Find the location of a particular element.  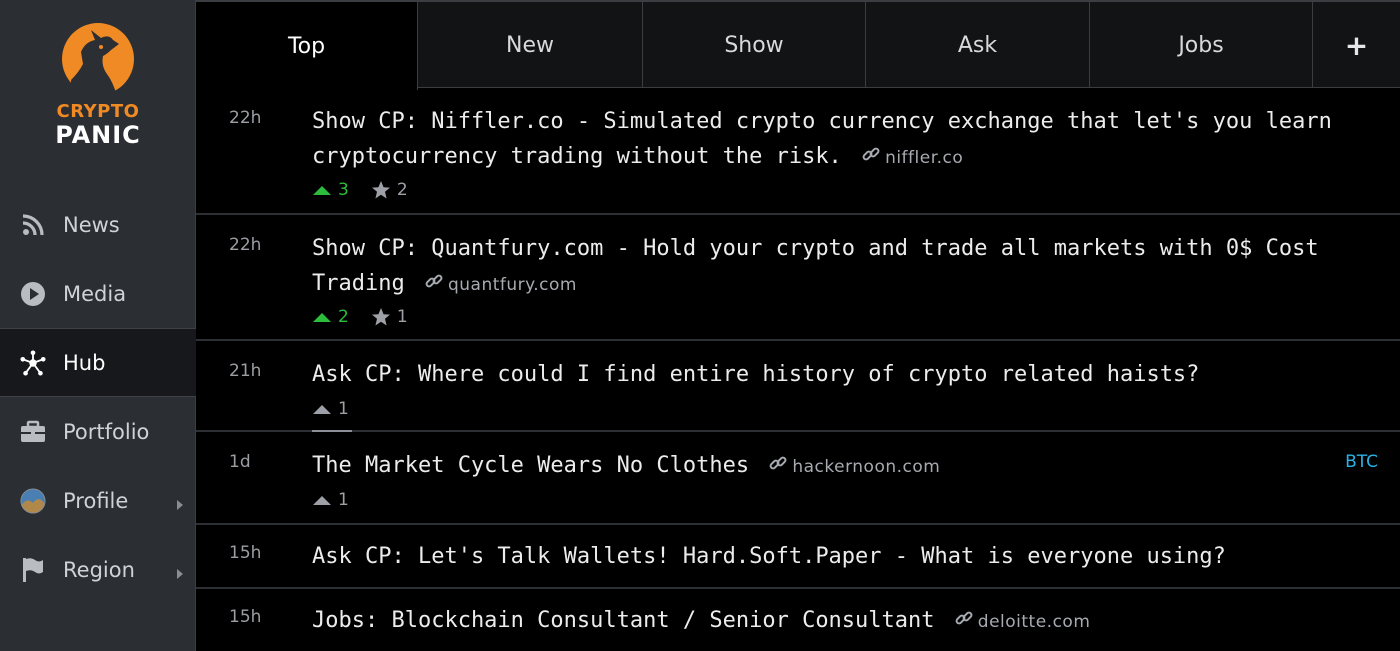

sidebar-item-hub: Hub is located at coordinates (98, 362).